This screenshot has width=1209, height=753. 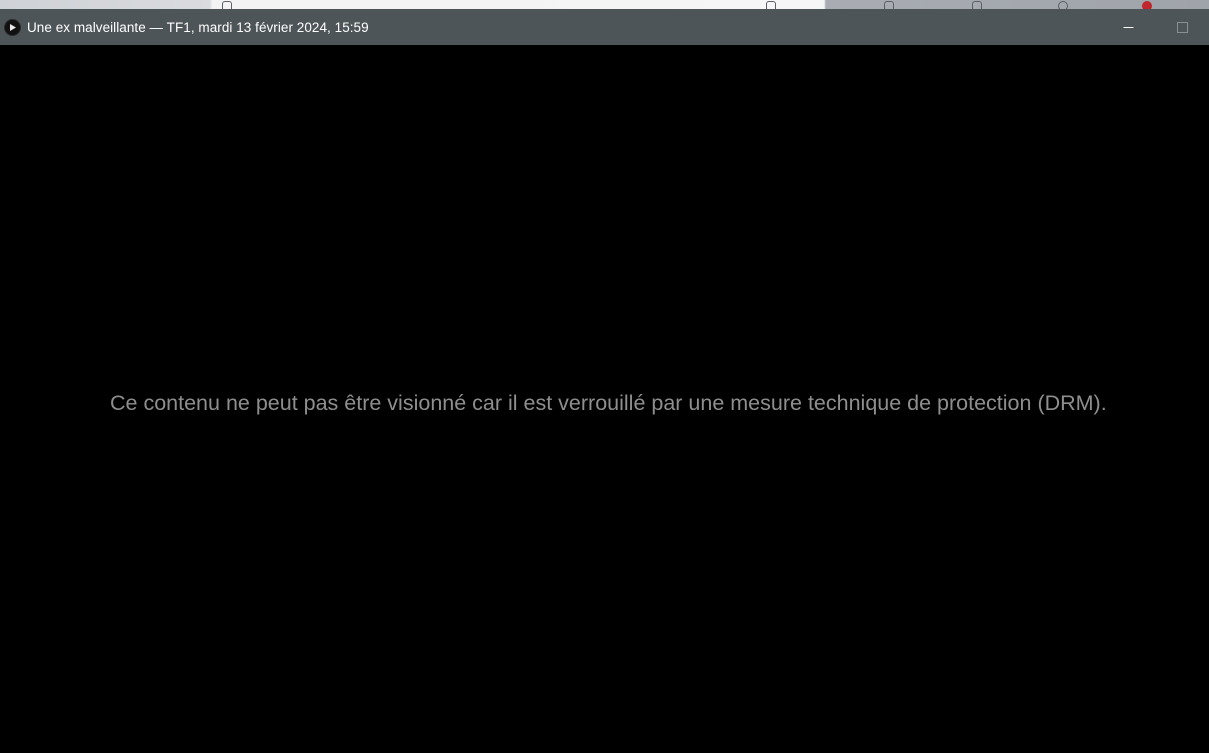 I want to click on window-controls, so click(x=1155, y=27).